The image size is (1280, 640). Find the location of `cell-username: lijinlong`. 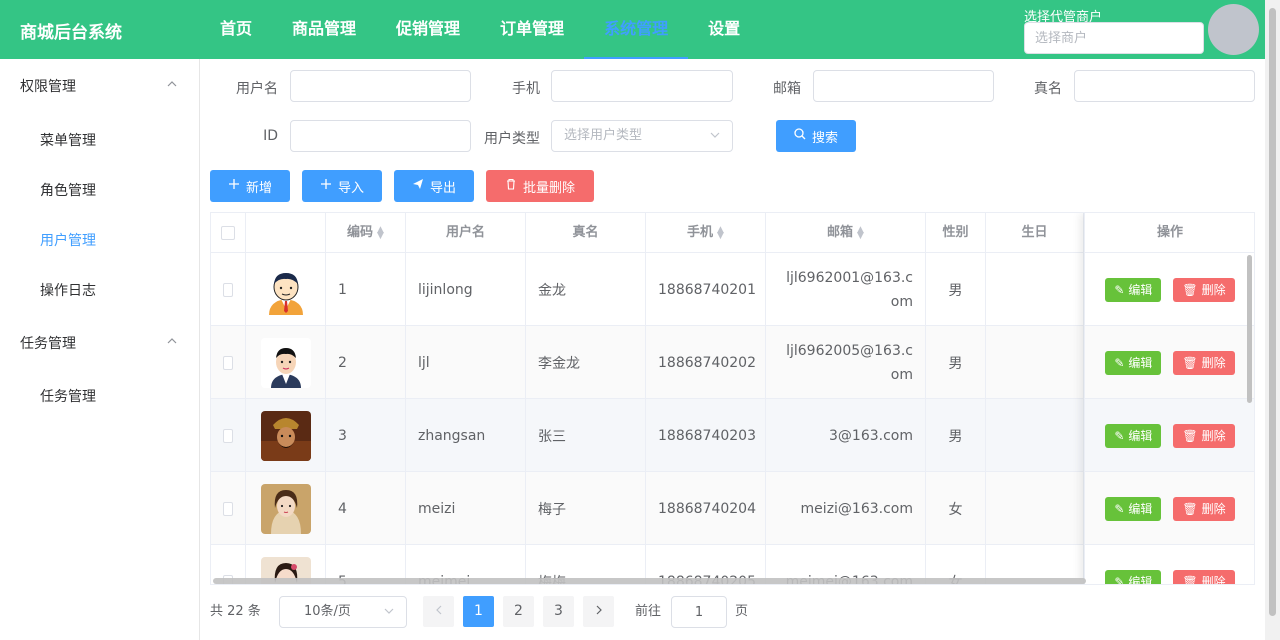

cell-username: lijinlong is located at coordinates (466, 289).